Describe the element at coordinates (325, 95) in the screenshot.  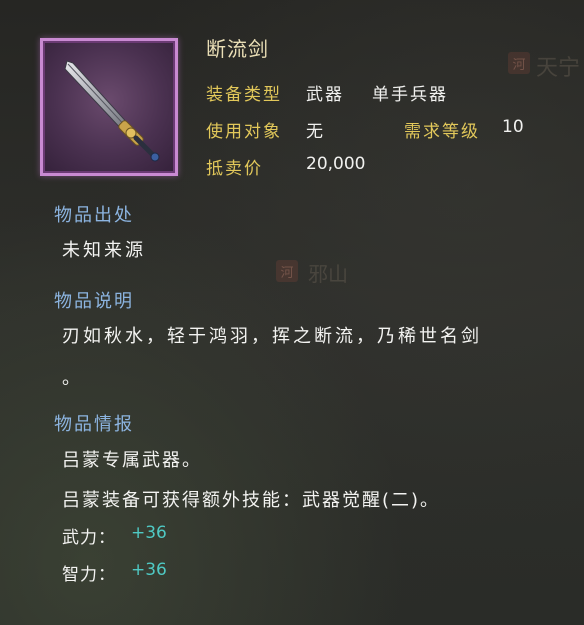
I see `equip-type-value: 武器` at that location.